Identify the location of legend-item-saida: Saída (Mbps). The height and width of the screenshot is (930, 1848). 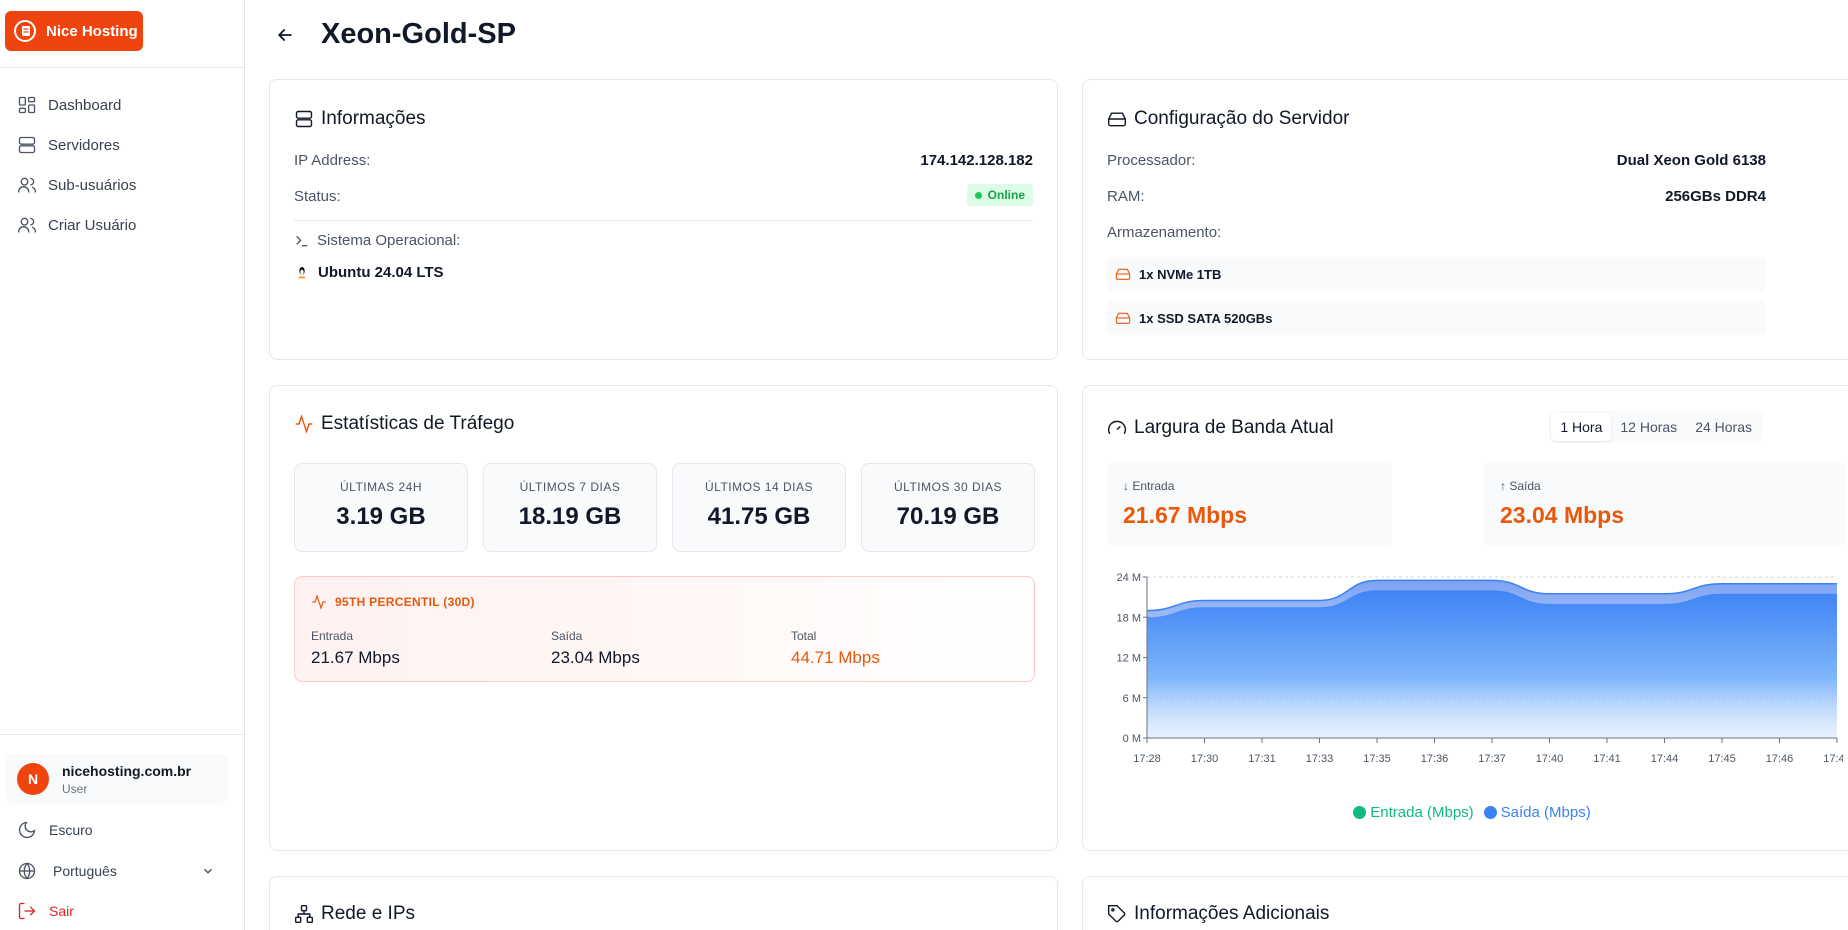
(1537, 812).